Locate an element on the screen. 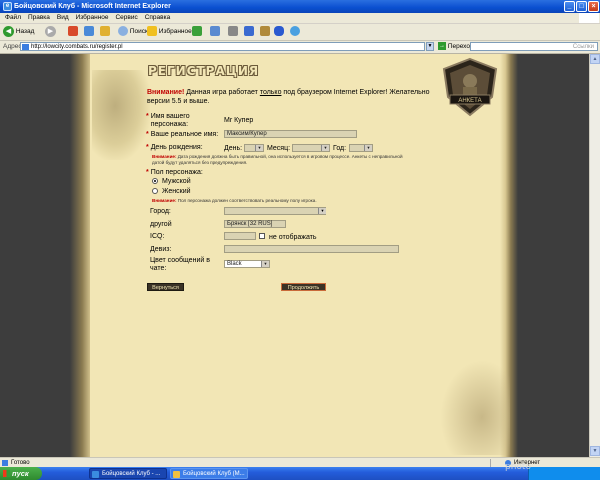  stop-icon is located at coordinates (73, 31).